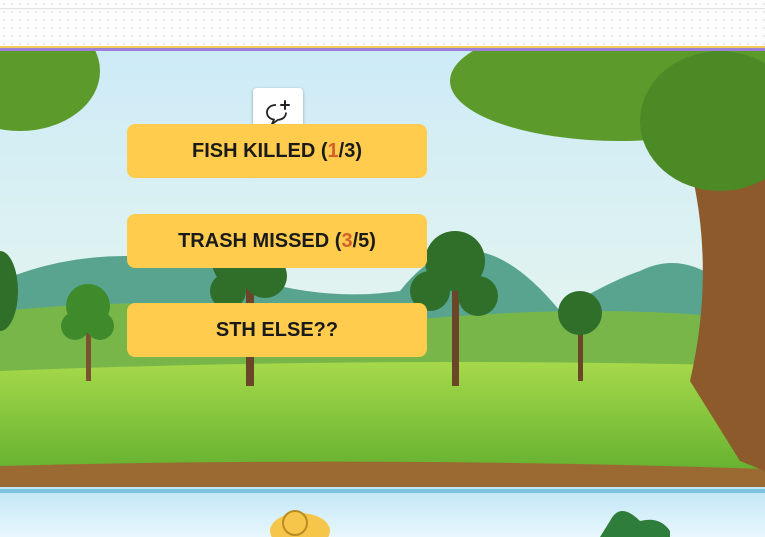 The width and height of the screenshot is (765, 537). I want to click on add-comment-icon, so click(278, 112).